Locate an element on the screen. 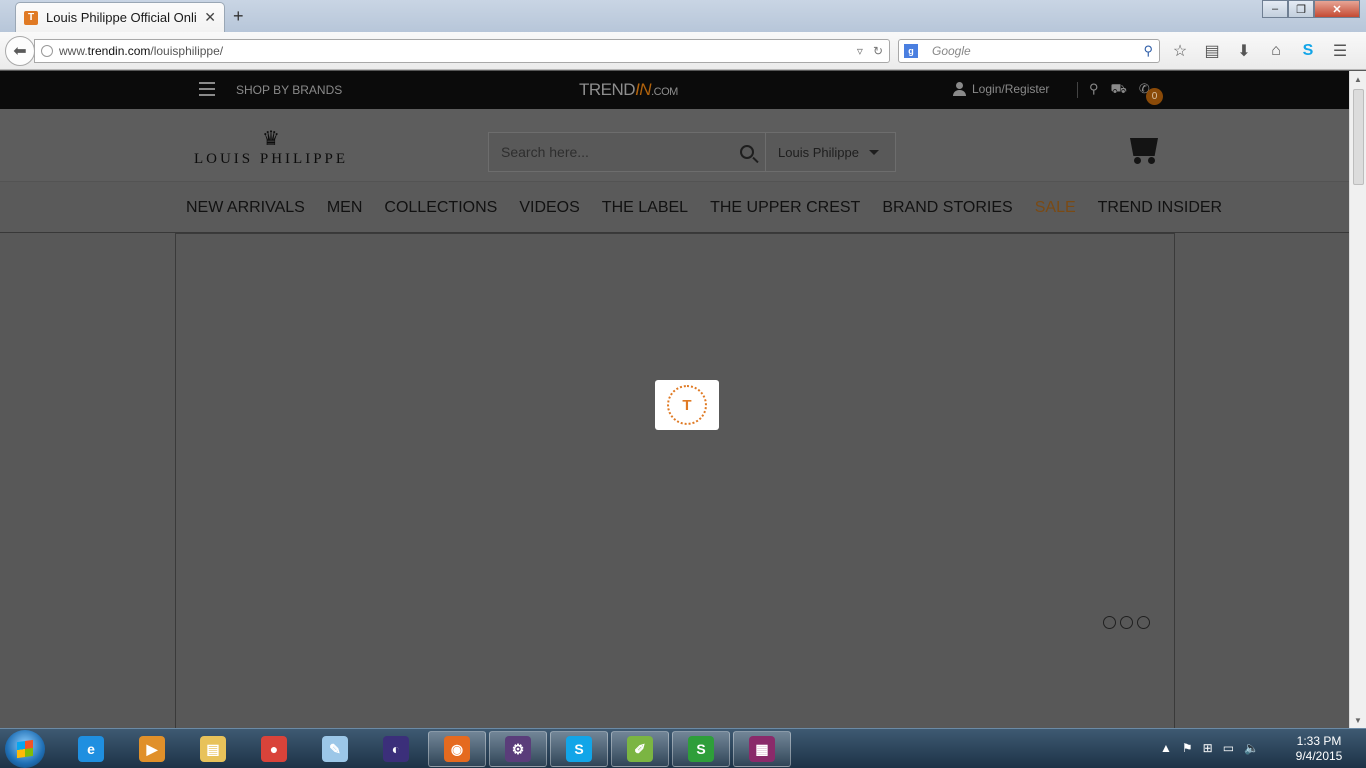  media-player-icon: ▶ is located at coordinates (152, 749).